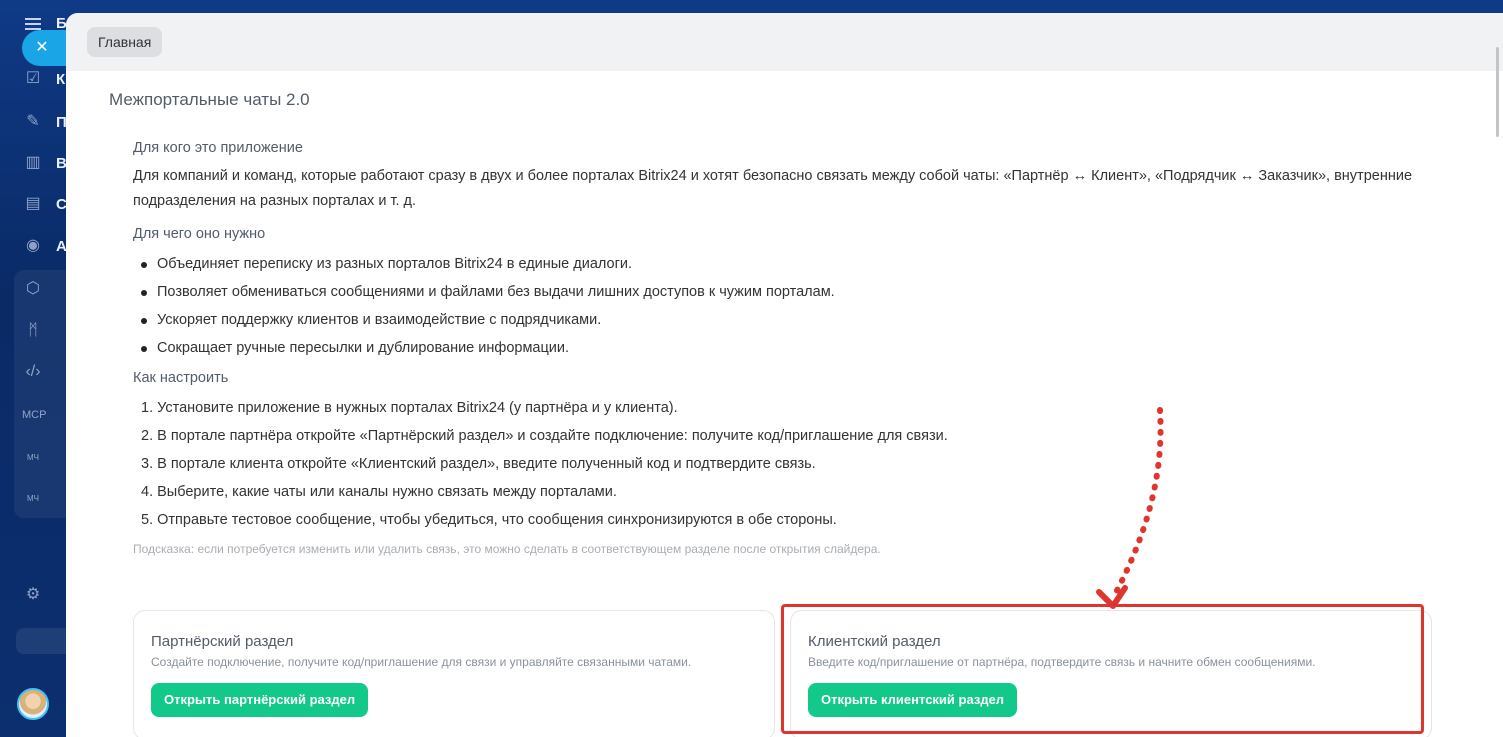 The image size is (1503, 737). What do you see at coordinates (33, 704) in the screenshot?
I see `avatar` at bounding box center [33, 704].